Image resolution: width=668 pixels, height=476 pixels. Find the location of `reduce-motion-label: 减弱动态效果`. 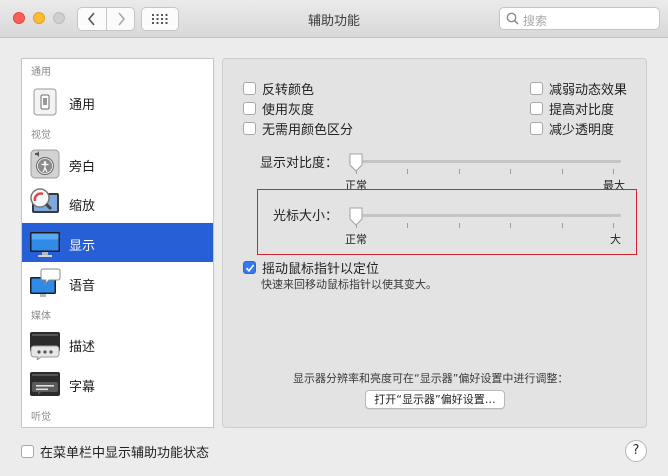

reduce-motion-label: 减弱动态效果 is located at coordinates (588, 90).